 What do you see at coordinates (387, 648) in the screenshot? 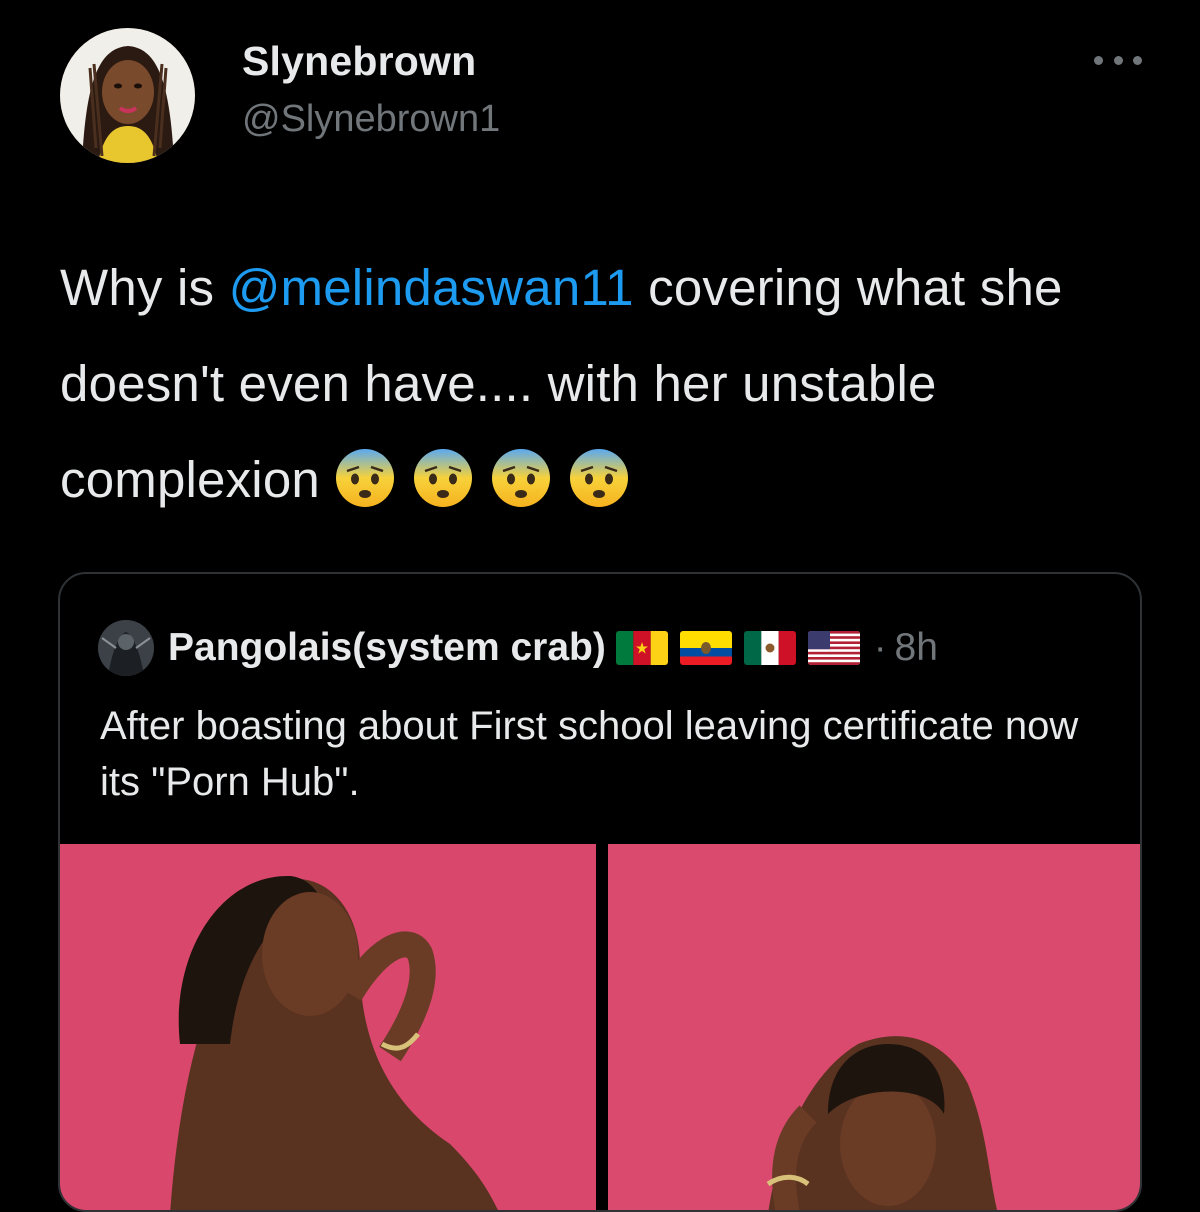
I see `quoted-author-display-name: Pangolais(system crab)` at bounding box center [387, 648].